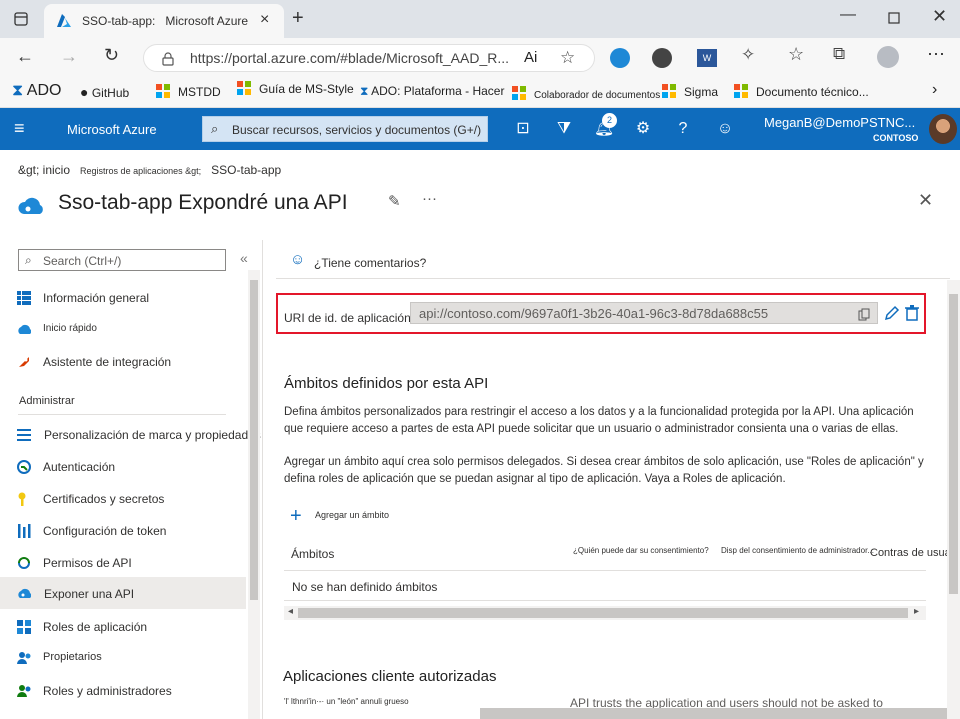  What do you see at coordinates (87, 563) in the screenshot?
I see `sidebar-item-label: Permisos de API` at bounding box center [87, 563].